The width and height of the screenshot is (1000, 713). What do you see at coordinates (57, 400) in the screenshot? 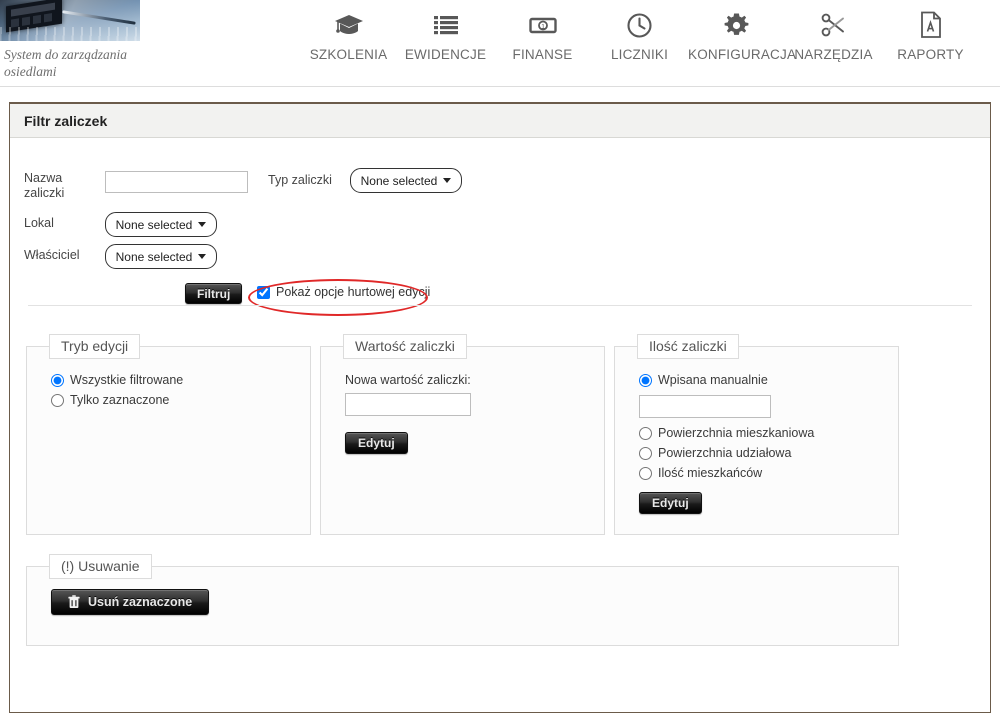
I see `radio-tylko-zaznaczone` at bounding box center [57, 400].